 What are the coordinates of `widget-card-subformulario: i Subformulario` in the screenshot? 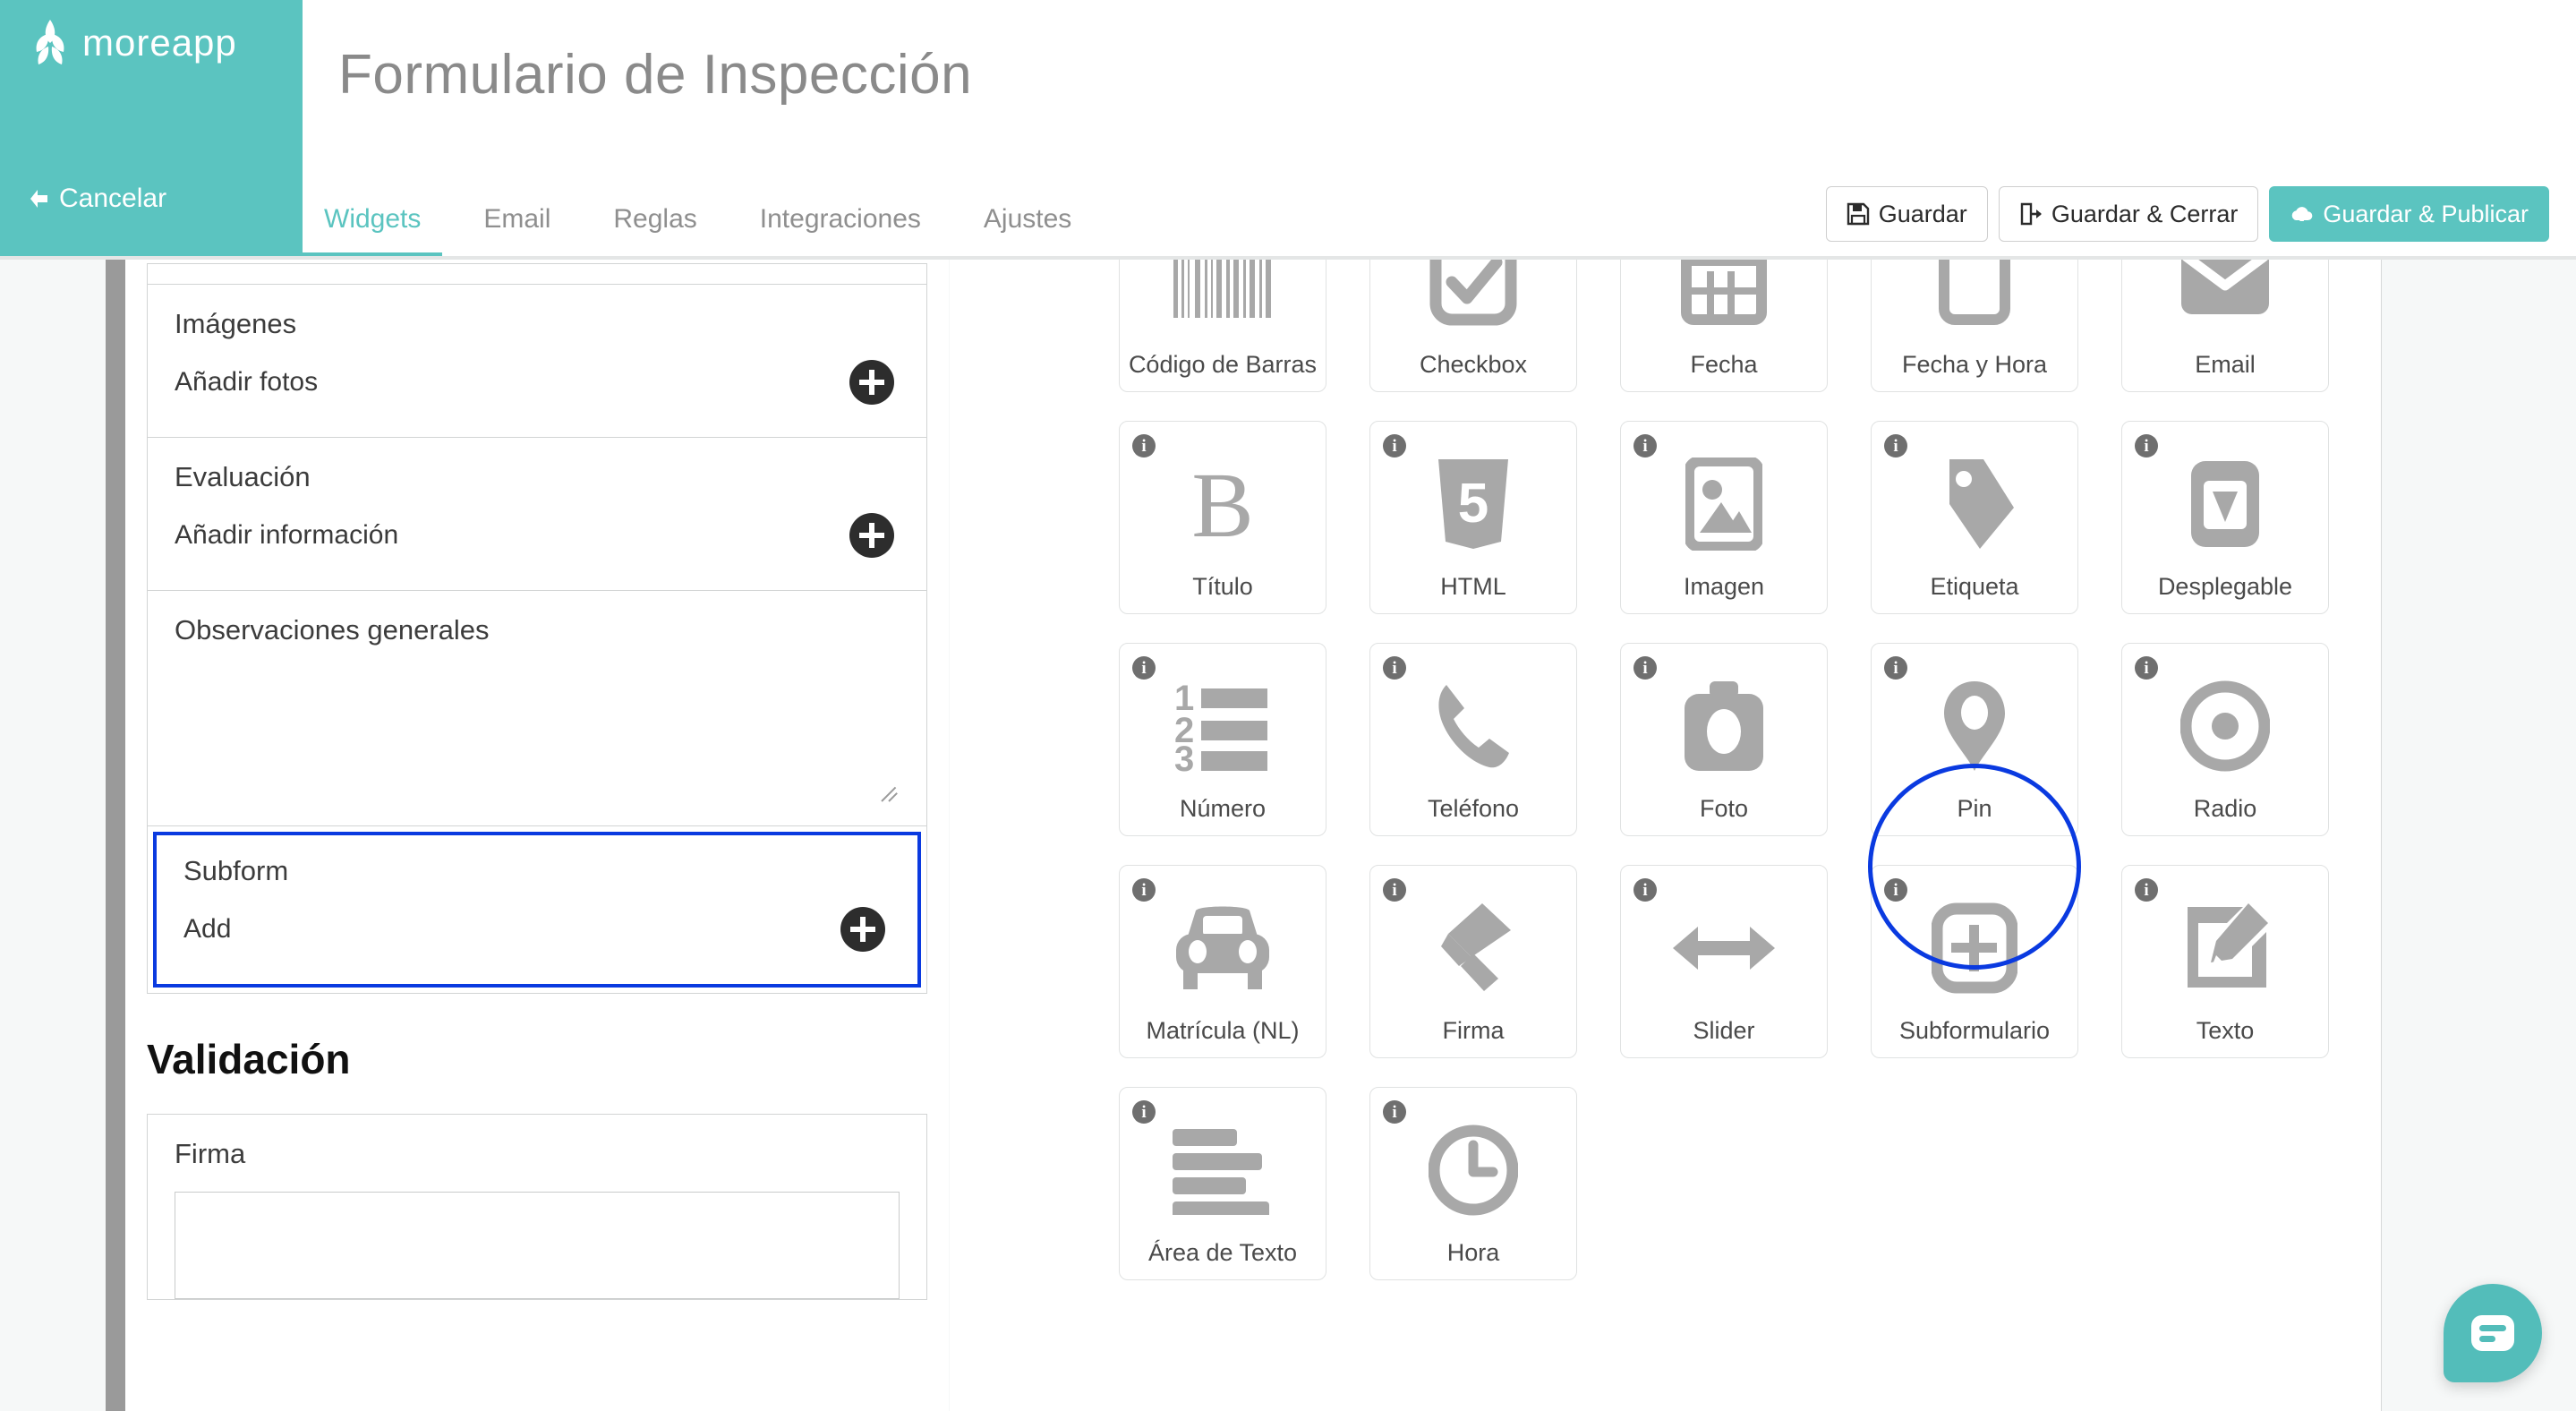 It's located at (1974, 961).